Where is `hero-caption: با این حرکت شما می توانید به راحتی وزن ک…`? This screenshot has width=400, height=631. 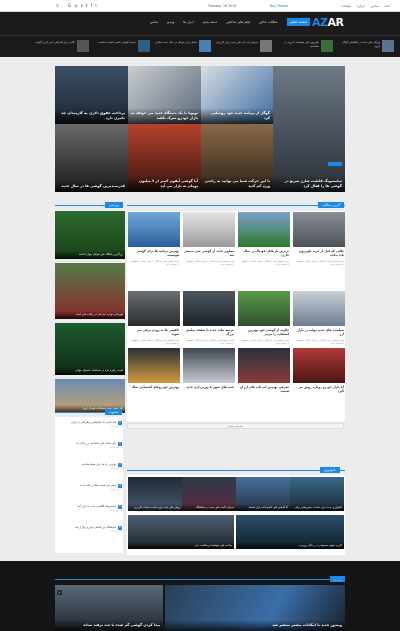
hero-caption: با این حرکت شما می توانید به راحتی وزن ک… is located at coordinates (237, 184).